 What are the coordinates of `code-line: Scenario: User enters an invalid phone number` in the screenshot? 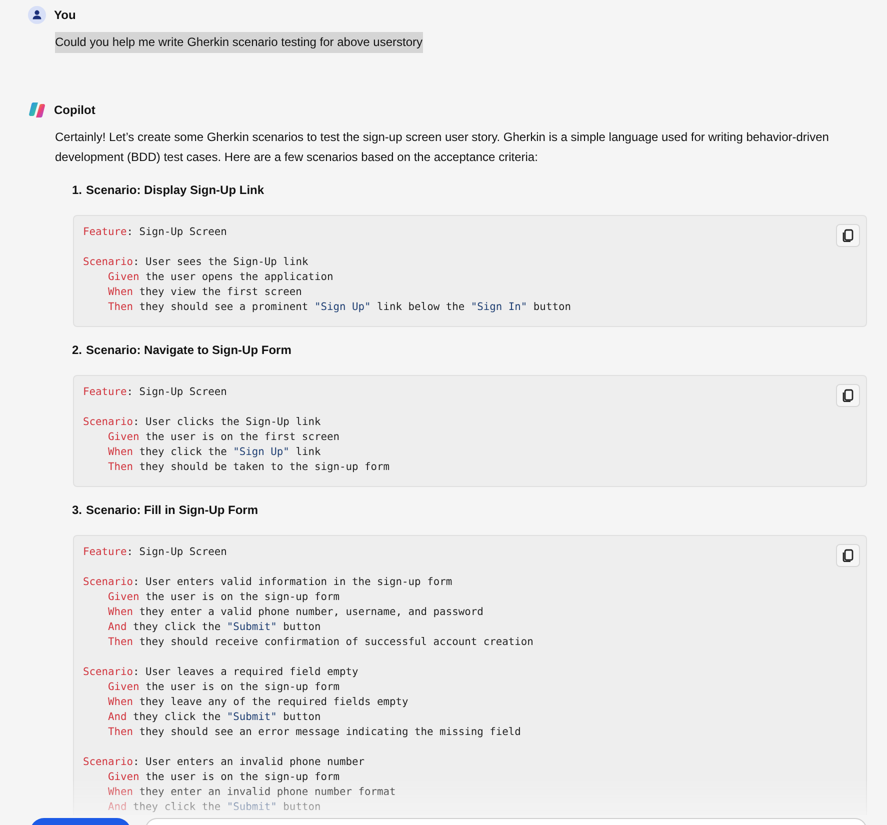 It's located at (224, 762).